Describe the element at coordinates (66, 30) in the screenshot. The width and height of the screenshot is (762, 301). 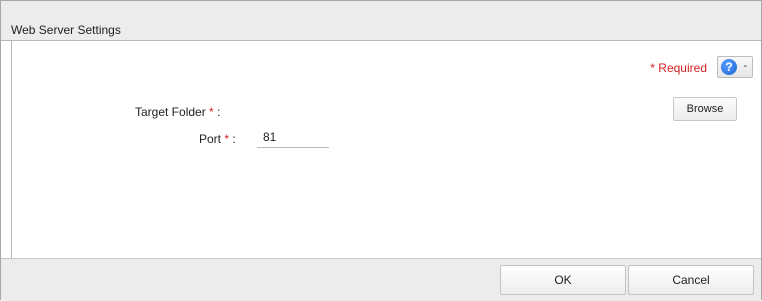
I see `dialog-title: Web Server Settings` at that location.